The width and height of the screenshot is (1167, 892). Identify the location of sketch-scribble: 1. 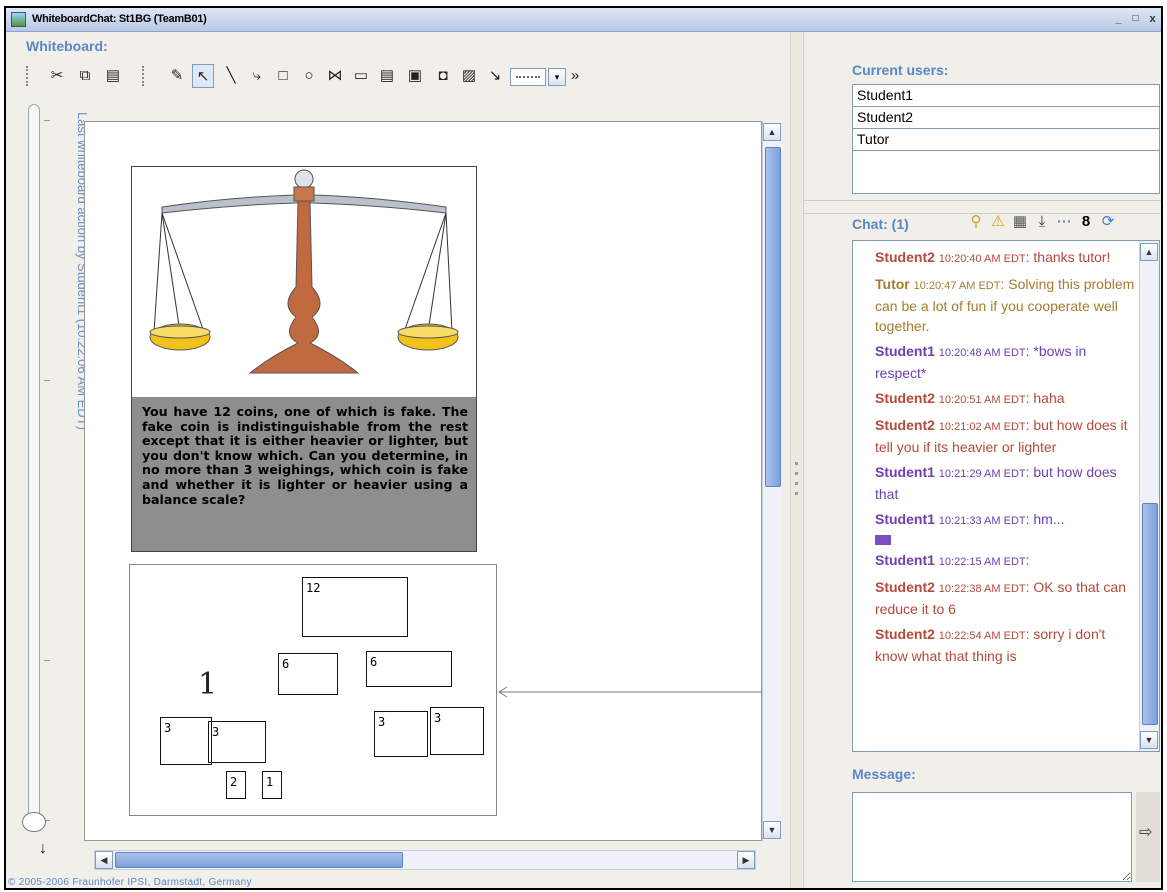
(208, 684).